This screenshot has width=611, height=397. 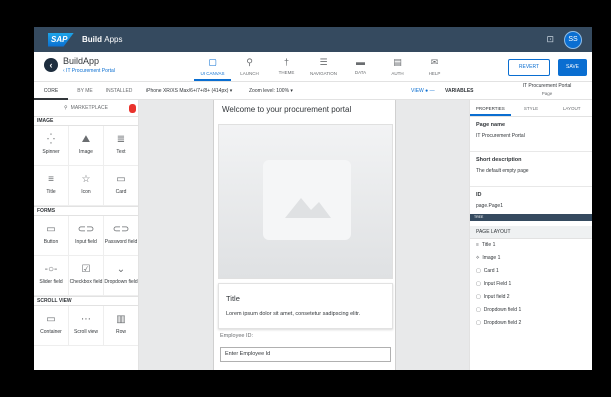 I want to click on section-forms: FORMS, so click(x=86, y=211).